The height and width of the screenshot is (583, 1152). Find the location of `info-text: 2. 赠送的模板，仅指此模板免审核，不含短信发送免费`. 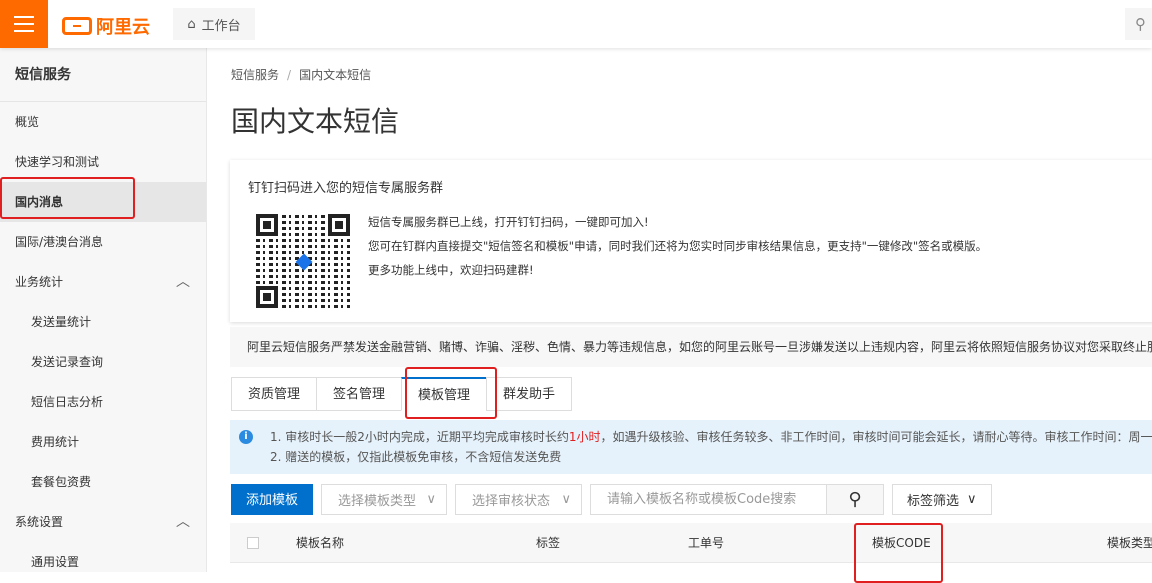

info-text: 2. 赠送的模板，仅指此模板免审核，不含短信发送免费 is located at coordinates (416, 457).